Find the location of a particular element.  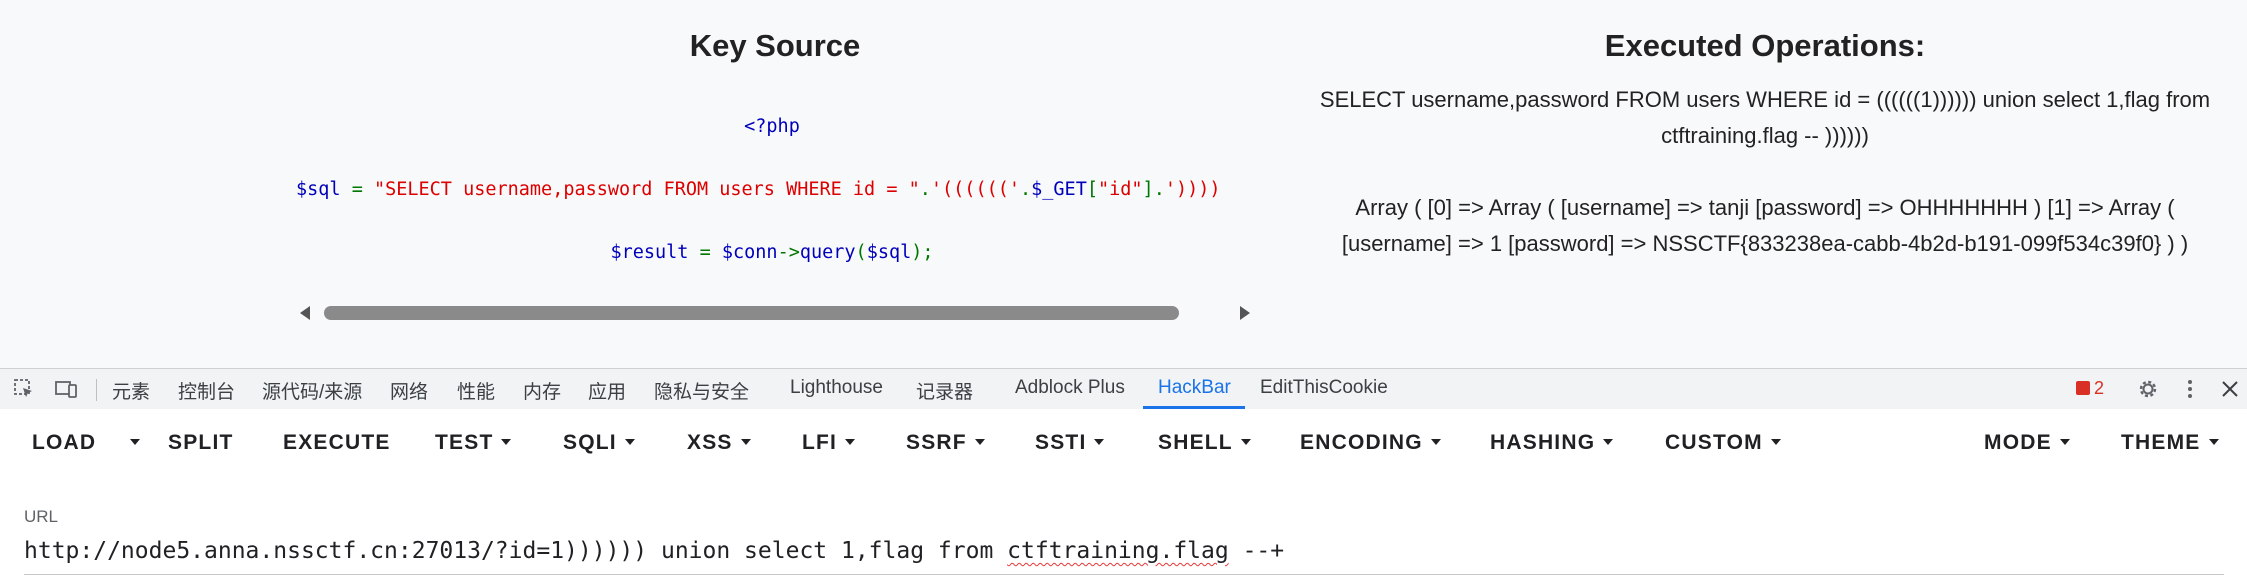

lfi-menu-button: LFI is located at coordinates (829, 443).